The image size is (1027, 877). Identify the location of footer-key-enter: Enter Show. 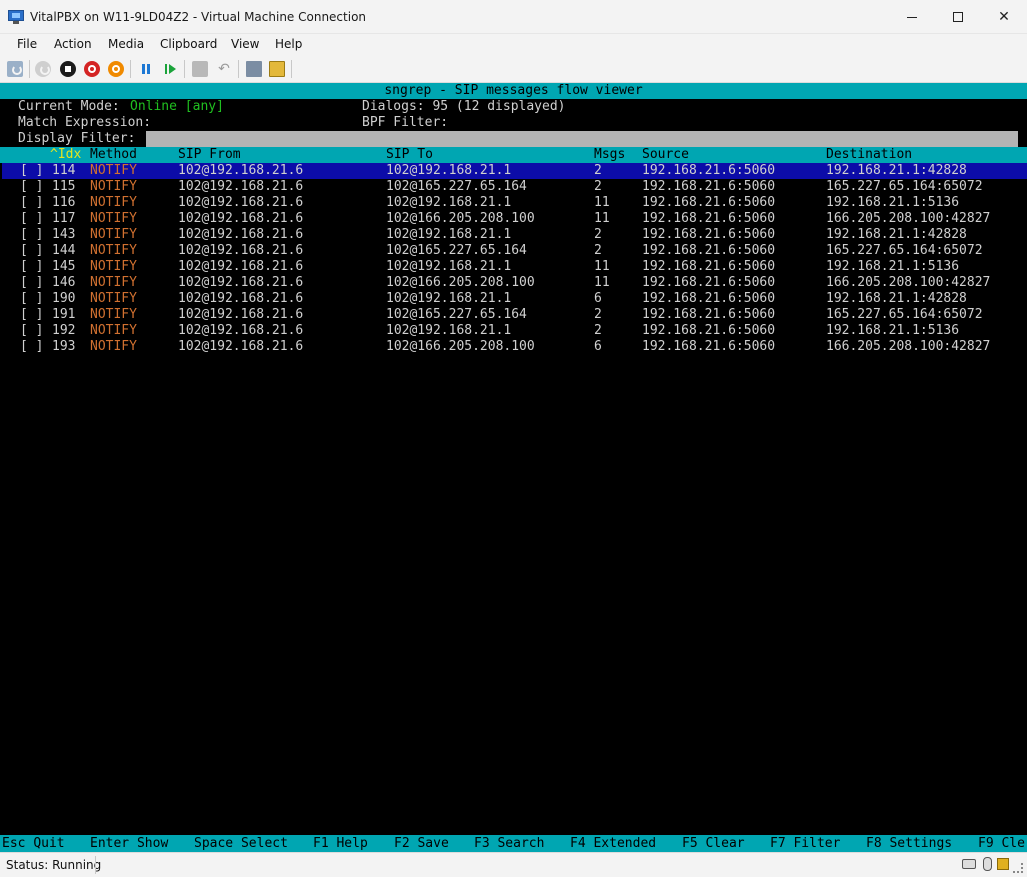
(129, 843).